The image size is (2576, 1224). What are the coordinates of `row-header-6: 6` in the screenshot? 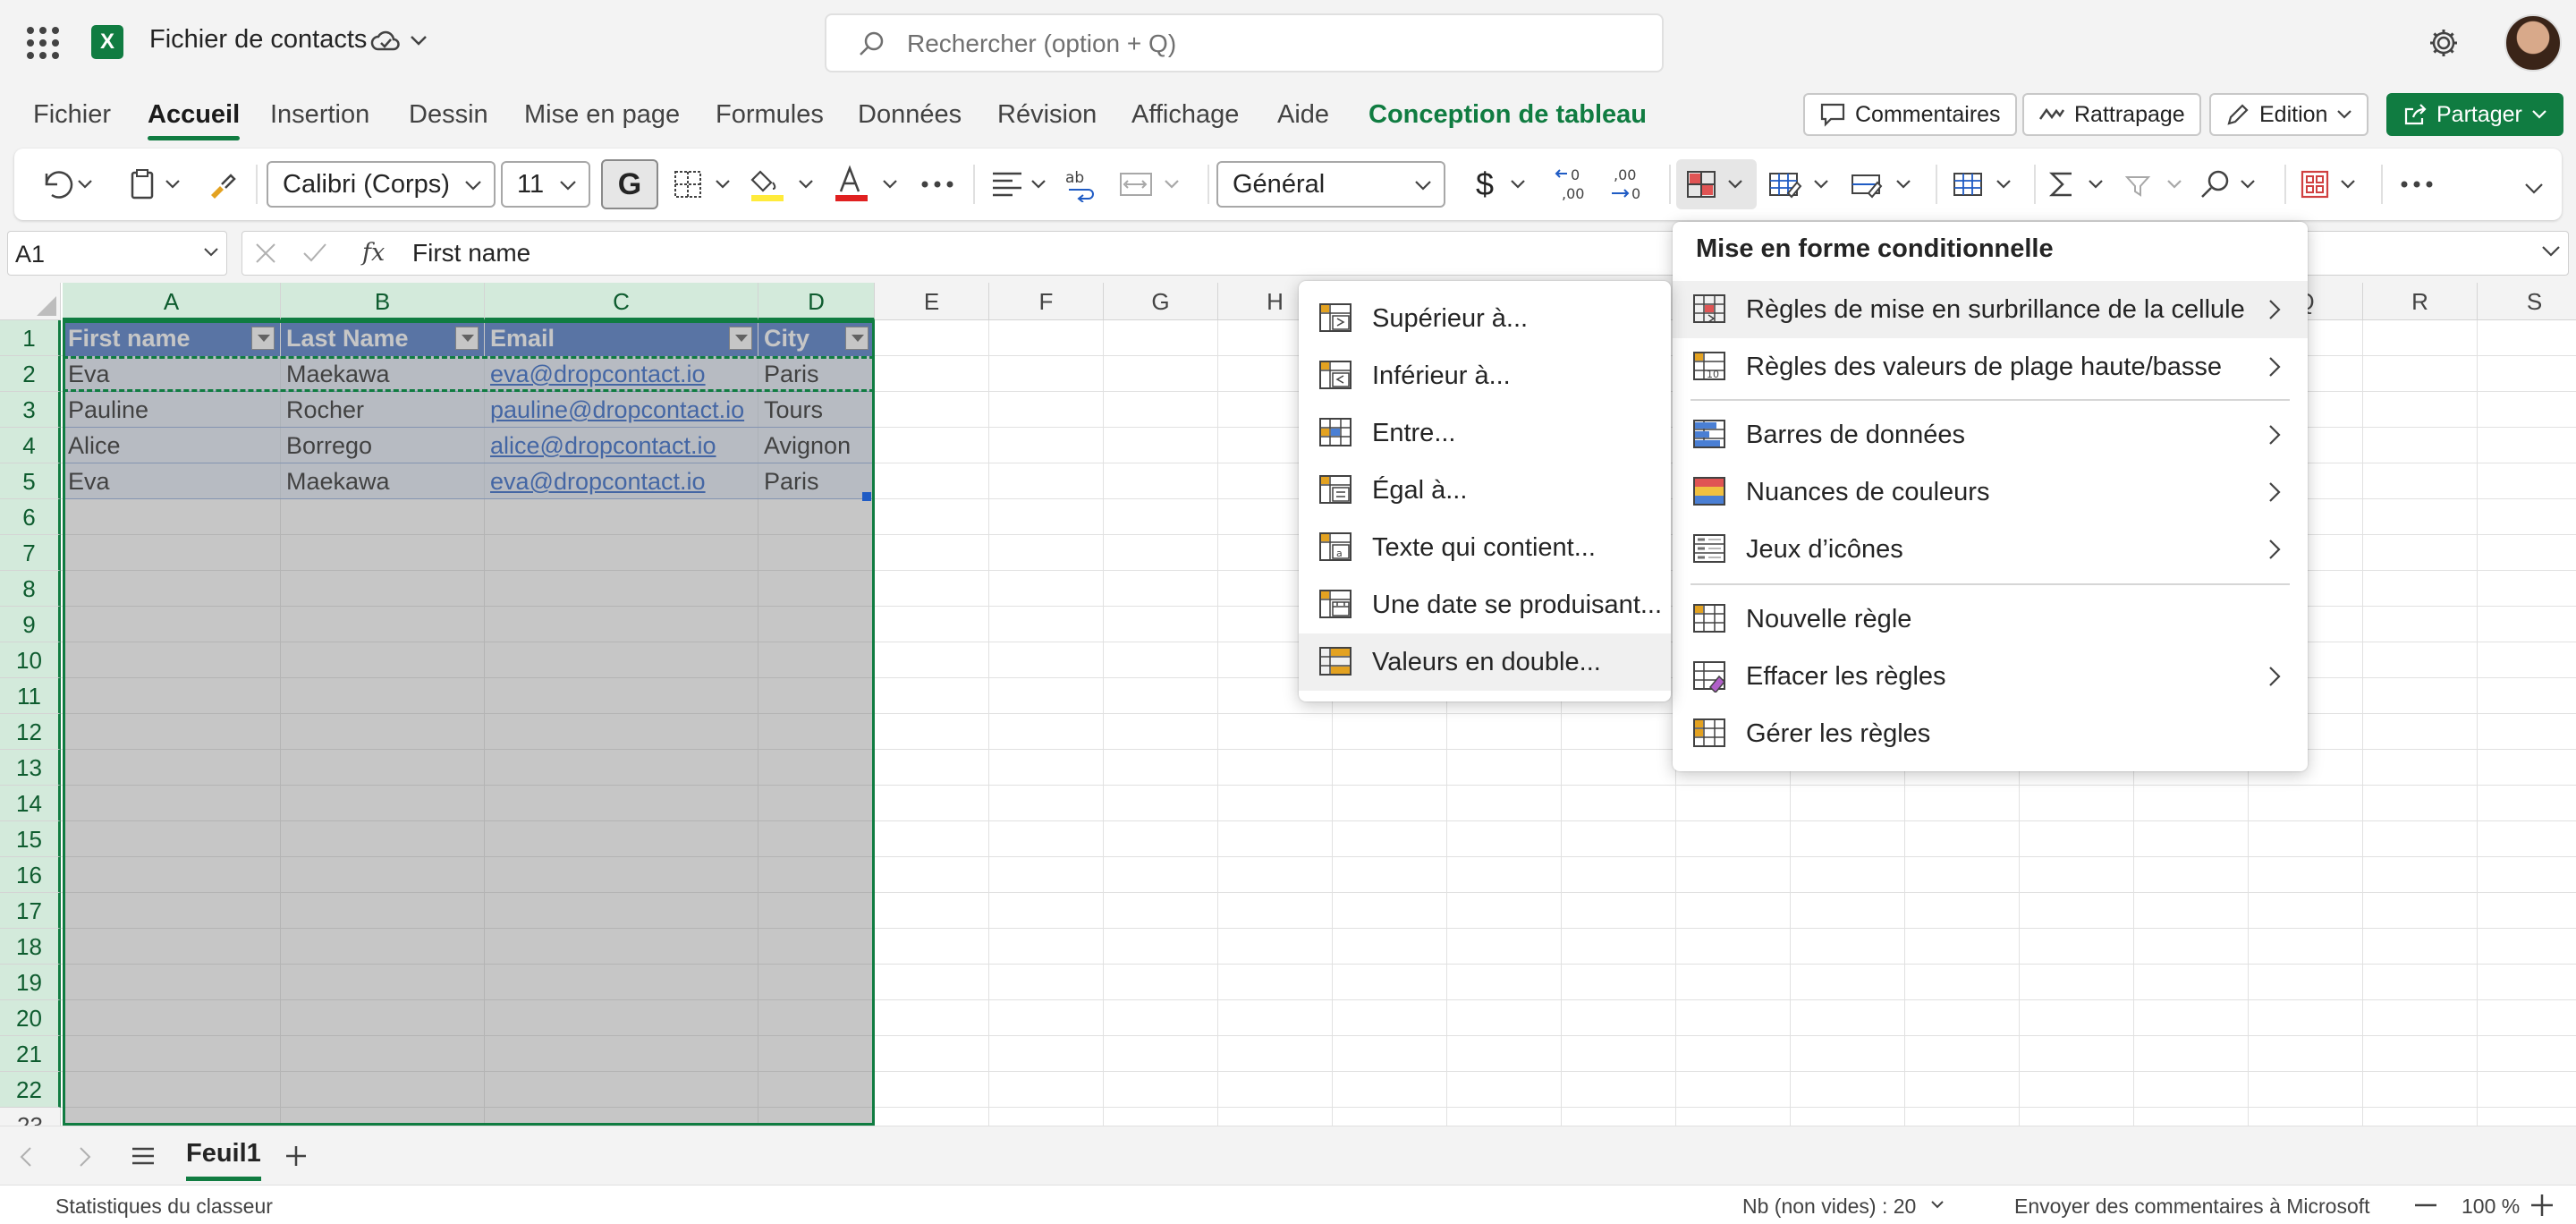 It's located at (30, 517).